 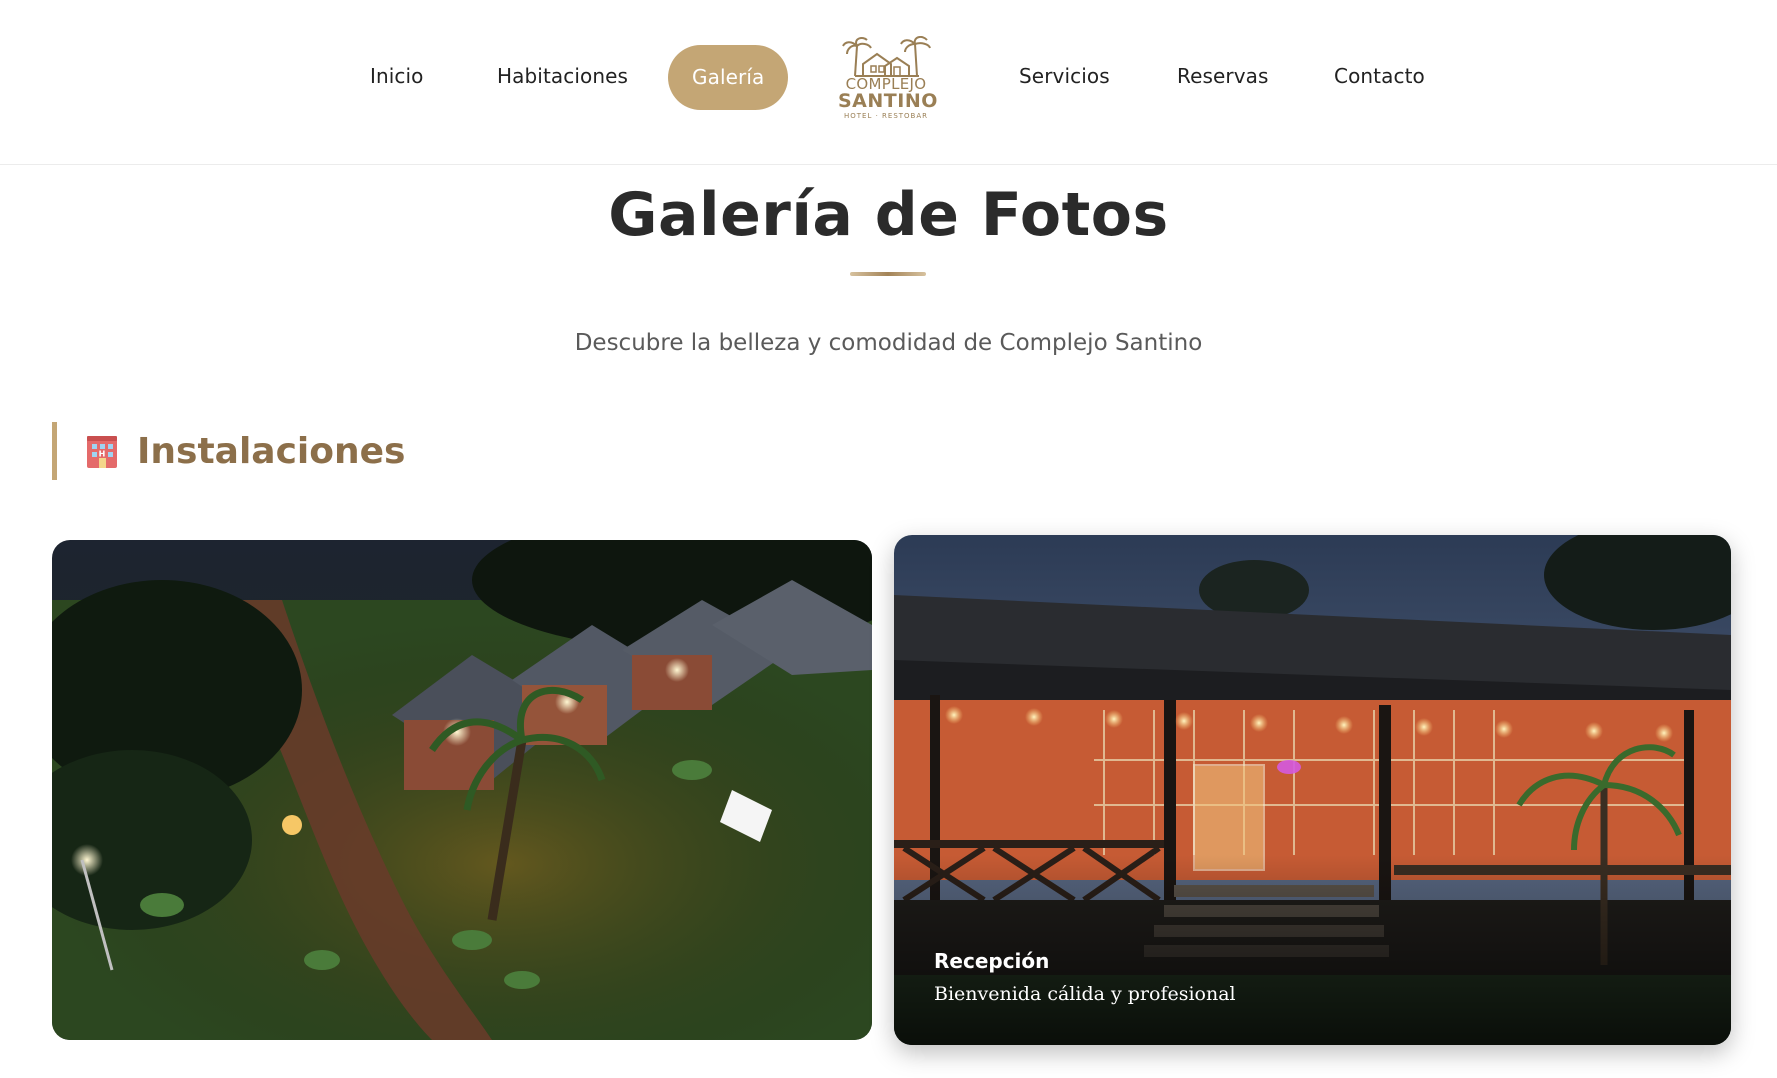 What do you see at coordinates (1064, 76) in the screenshot?
I see `nav-servicios: Servicios` at bounding box center [1064, 76].